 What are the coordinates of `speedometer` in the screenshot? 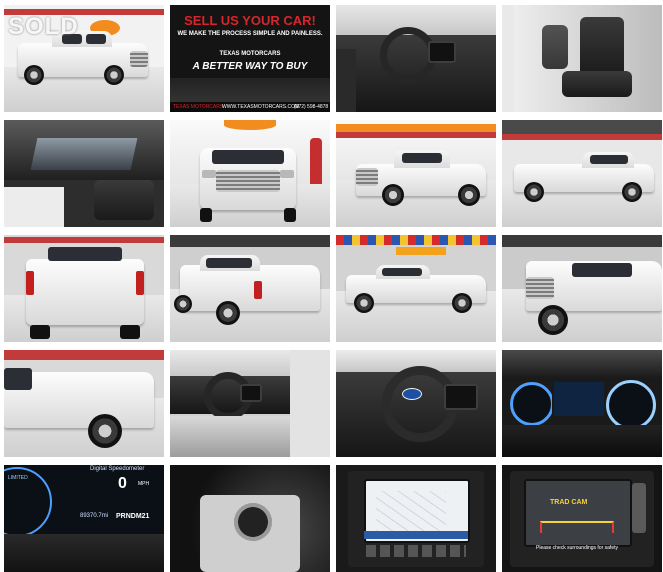 It's located at (631, 405).